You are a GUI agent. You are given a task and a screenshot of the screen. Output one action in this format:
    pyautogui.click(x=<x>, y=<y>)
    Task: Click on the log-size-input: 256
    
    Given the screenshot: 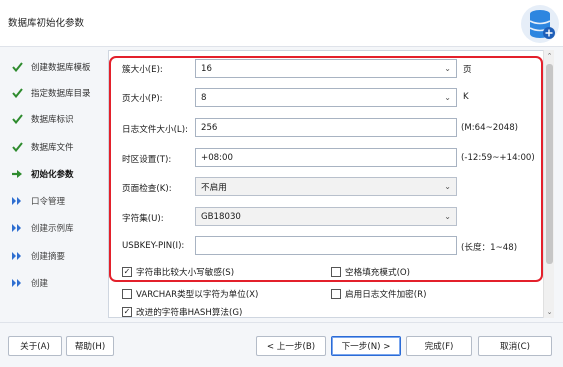 What is the action you would take?
    pyautogui.click(x=326, y=127)
    